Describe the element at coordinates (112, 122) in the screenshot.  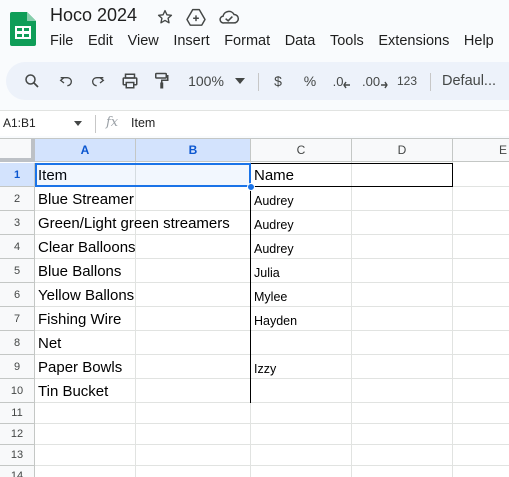
I see `fx-icon: fx` at that location.